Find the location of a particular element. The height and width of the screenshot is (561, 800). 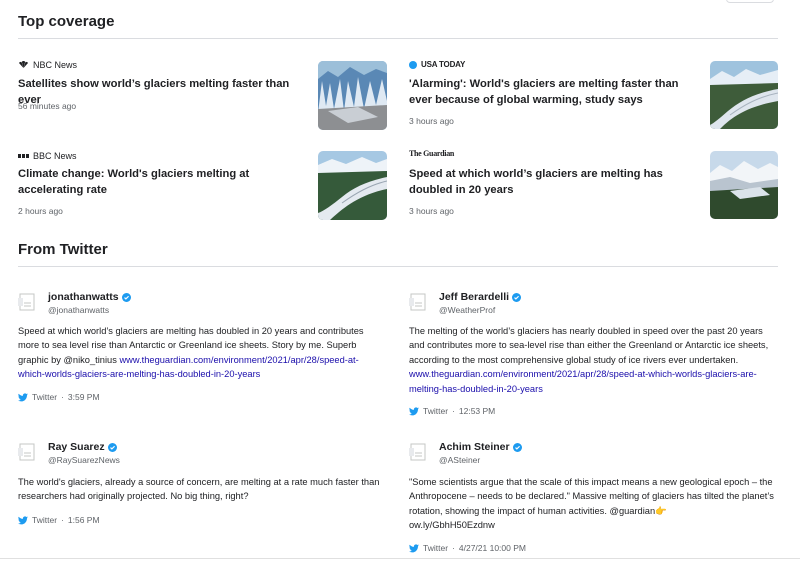

bottom-edge-divider is located at coordinates (400, 558).